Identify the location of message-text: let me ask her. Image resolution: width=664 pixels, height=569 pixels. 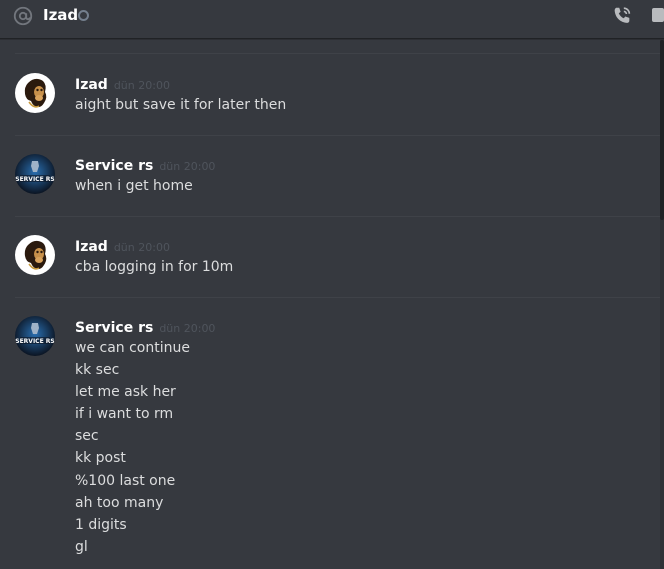
(125, 392).